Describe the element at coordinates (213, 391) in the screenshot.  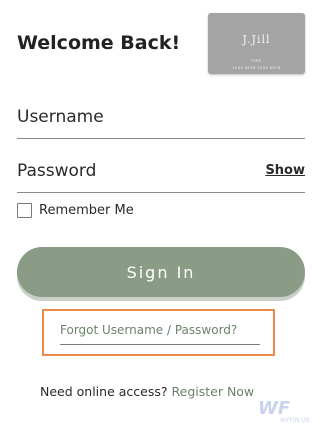
I see `register-now-link: Register Now` at that location.